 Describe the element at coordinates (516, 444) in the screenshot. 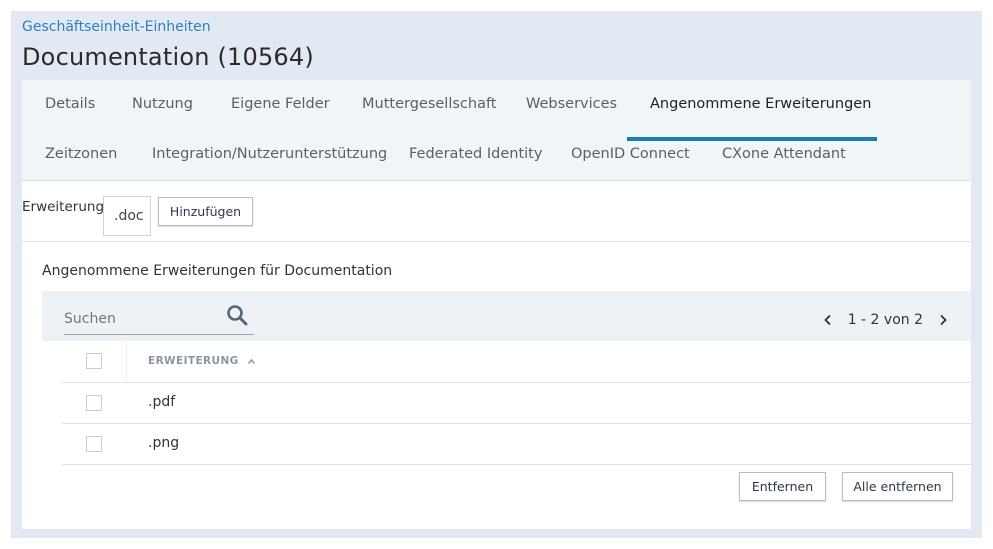

I see `table-row: .png` at that location.